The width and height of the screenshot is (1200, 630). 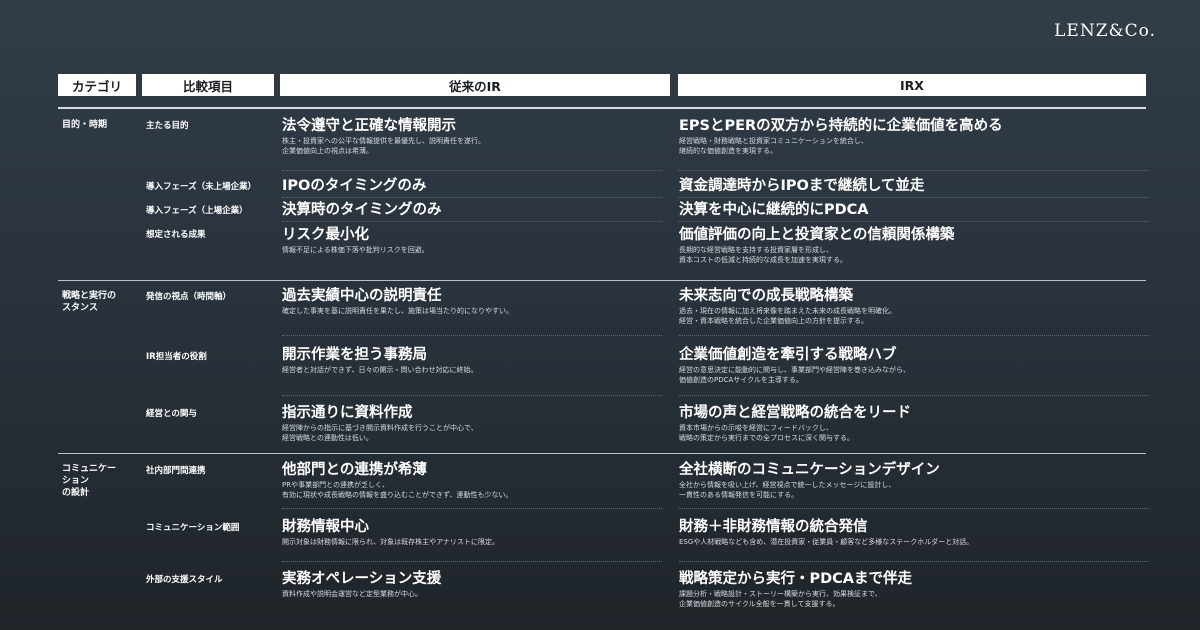 I want to click on traditional-main: 開示作業を担う事務局, so click(x=354, y=355).